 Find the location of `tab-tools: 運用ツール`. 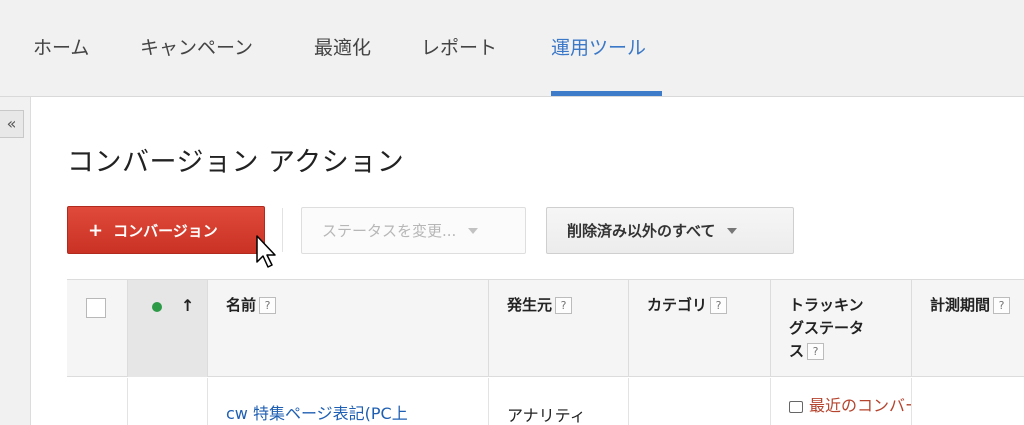

tab-tools: 運用ツール is located at coordinates (598, 46).